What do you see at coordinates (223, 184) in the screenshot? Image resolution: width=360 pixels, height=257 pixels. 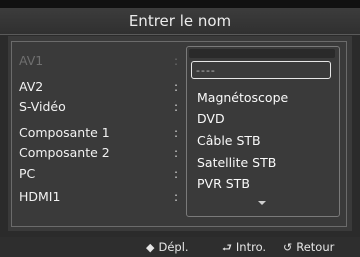 I see `dropdown-option-pvr-stb: PVR STB` at bounding box center [223, 184].